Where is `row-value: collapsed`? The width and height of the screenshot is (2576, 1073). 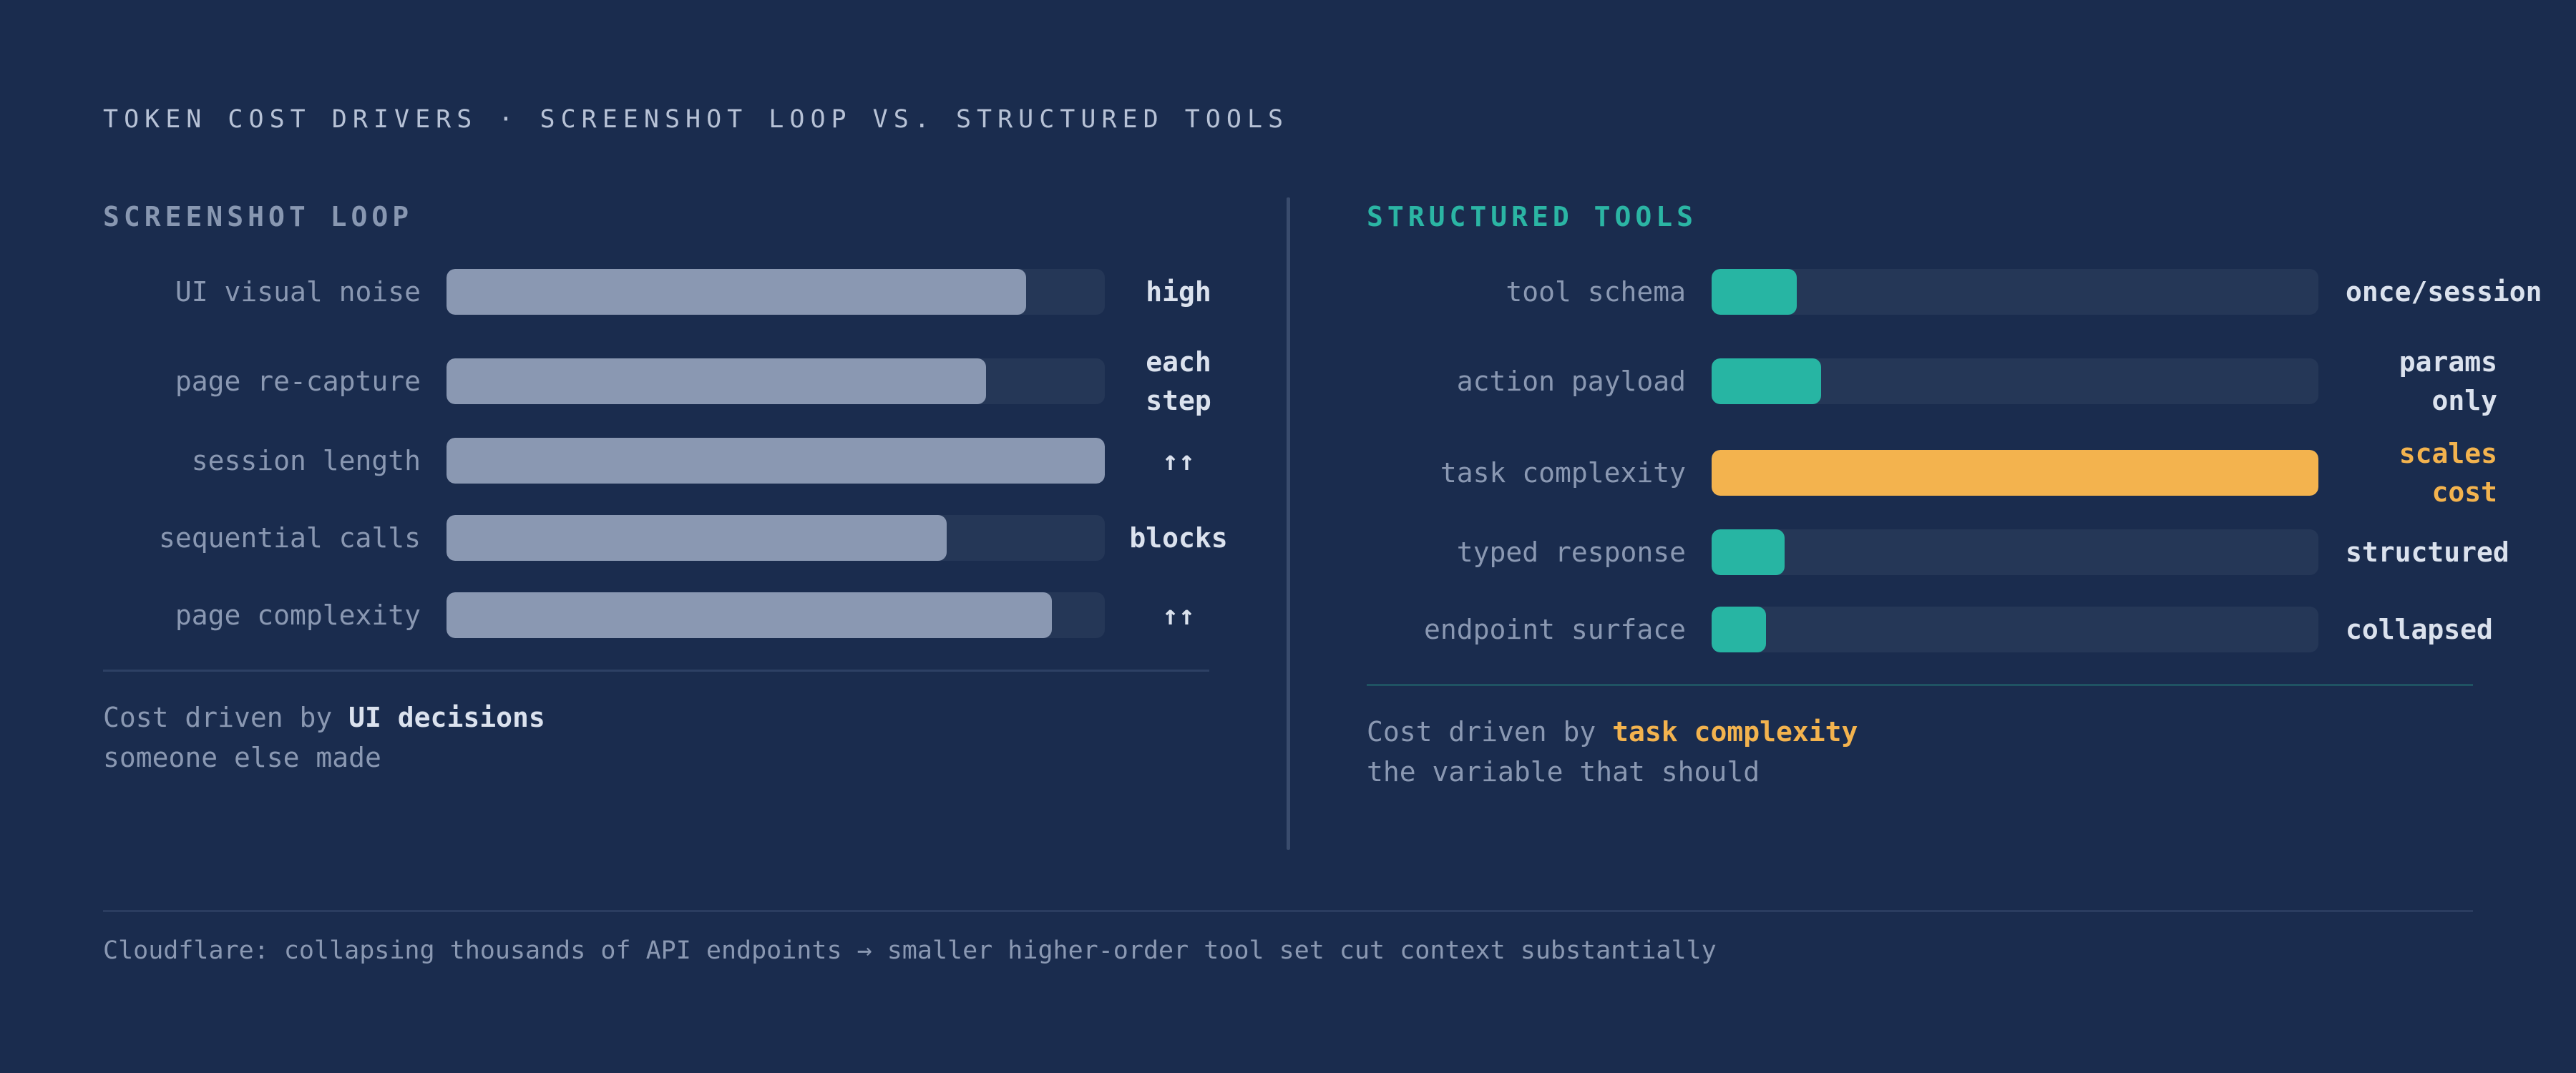 row-value: collapsed is located at coordinates (2419, 629).